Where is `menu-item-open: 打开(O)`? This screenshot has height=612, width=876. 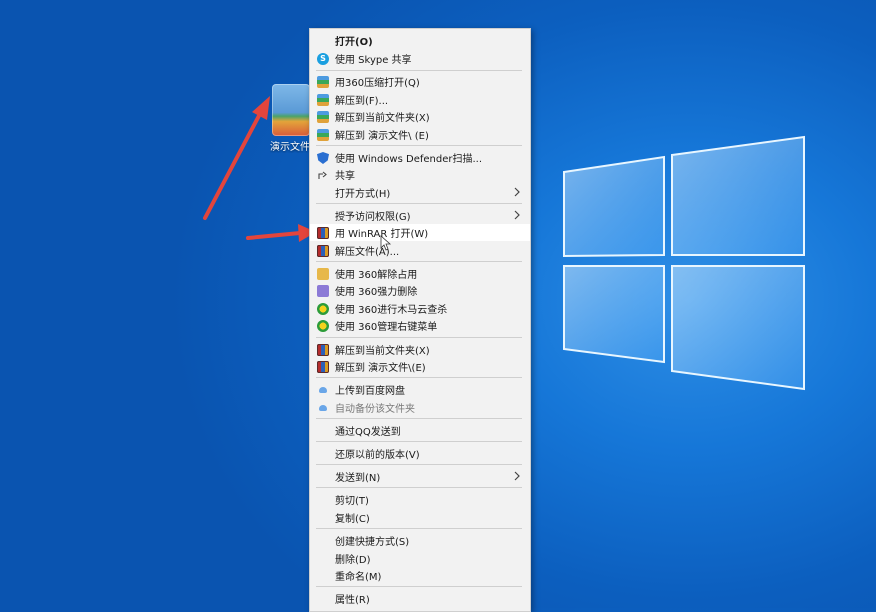 menu-item-open: 打开(O) is located at coordinates (420, 40).